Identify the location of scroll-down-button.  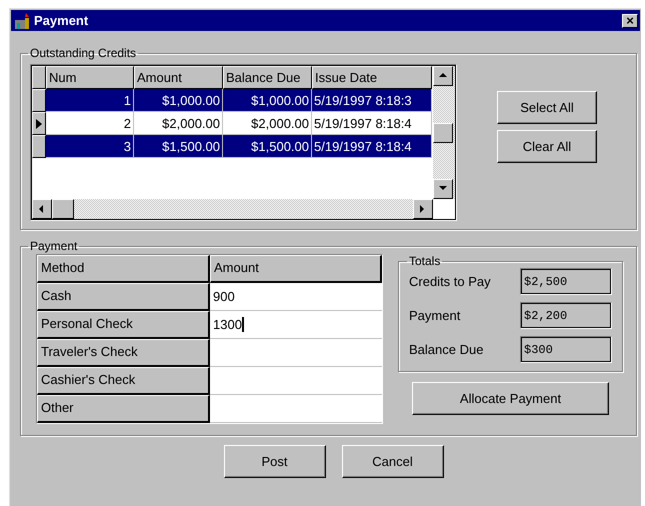
(443, 189).